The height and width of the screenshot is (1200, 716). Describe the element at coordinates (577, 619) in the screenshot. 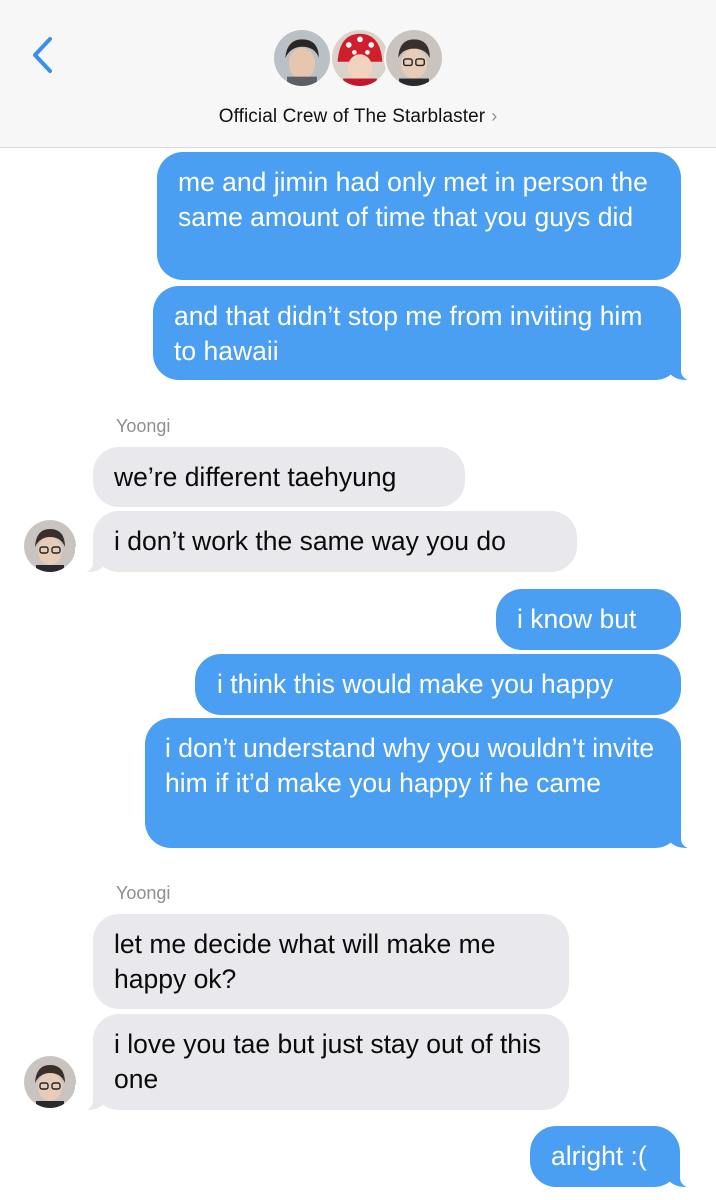

I see `message-text: i know but` at that location.